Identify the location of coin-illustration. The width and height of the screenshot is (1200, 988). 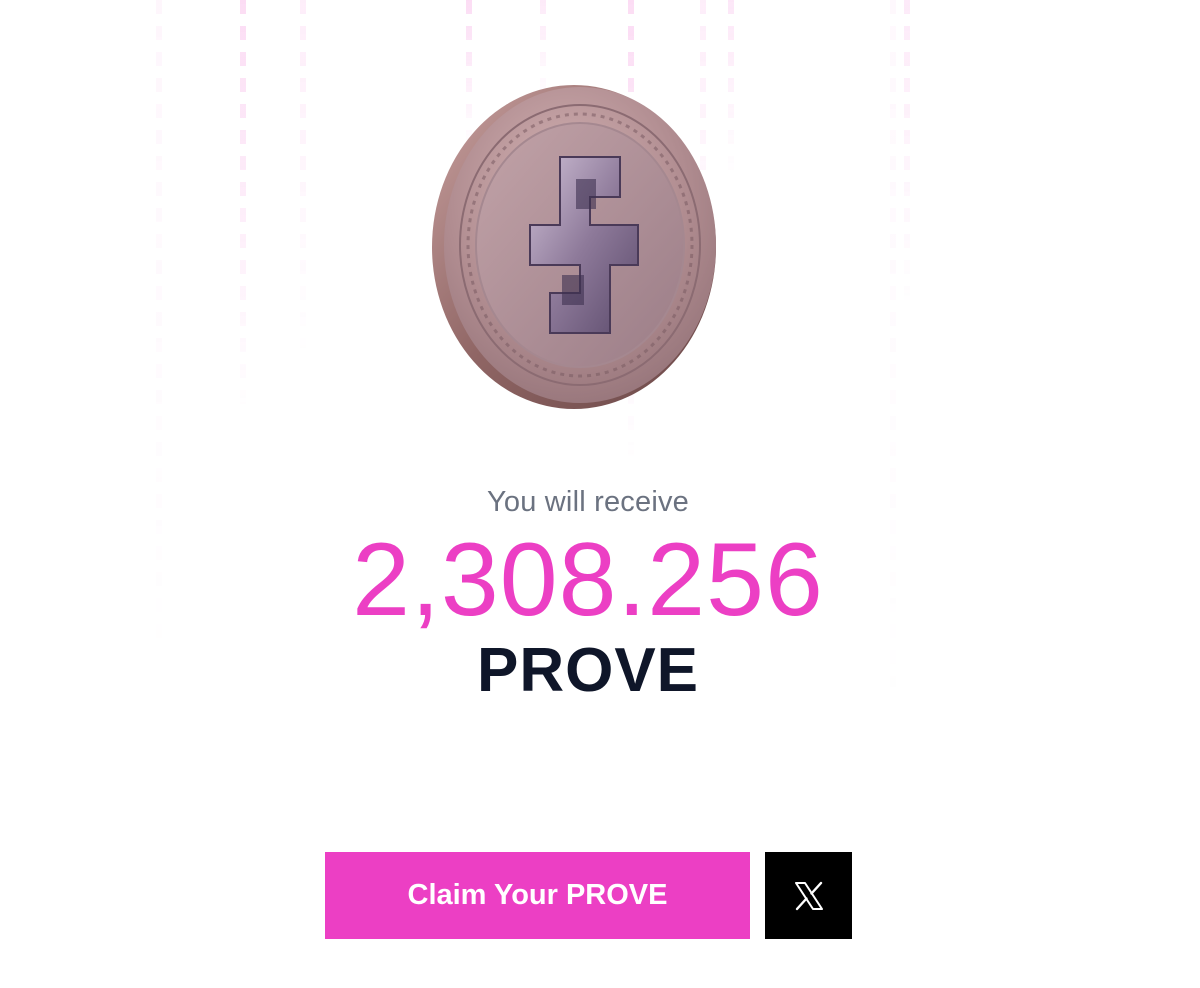
(576, 247).